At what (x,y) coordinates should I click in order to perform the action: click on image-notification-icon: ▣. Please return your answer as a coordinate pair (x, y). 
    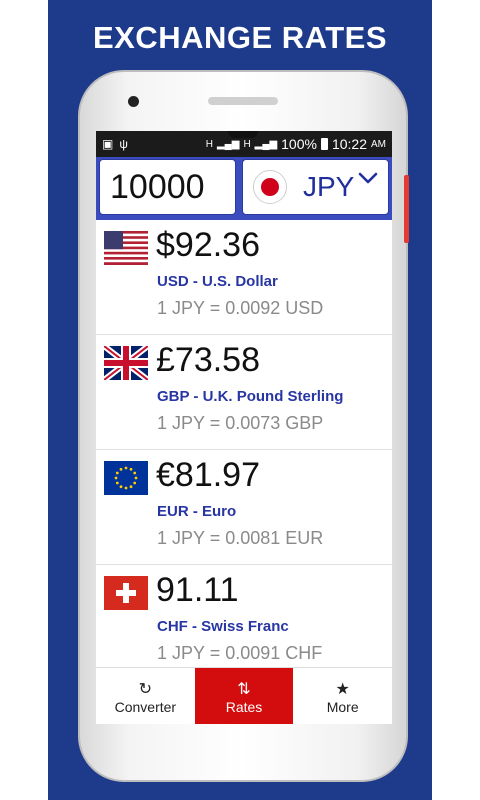
    Looking at the image, I should click on (108, 144).